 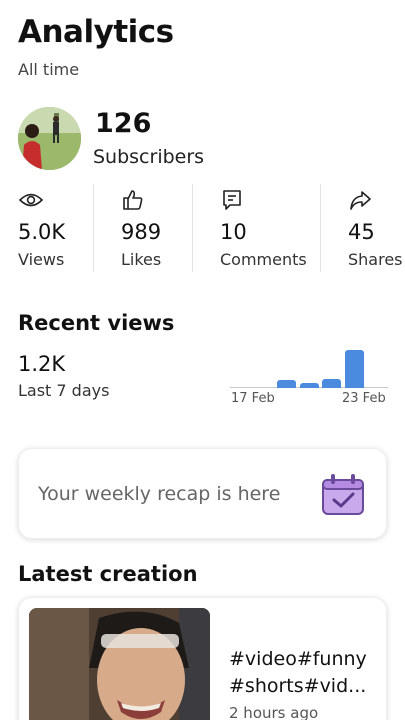 I want to click on video-thumbnail, so click(x=119, y=664).